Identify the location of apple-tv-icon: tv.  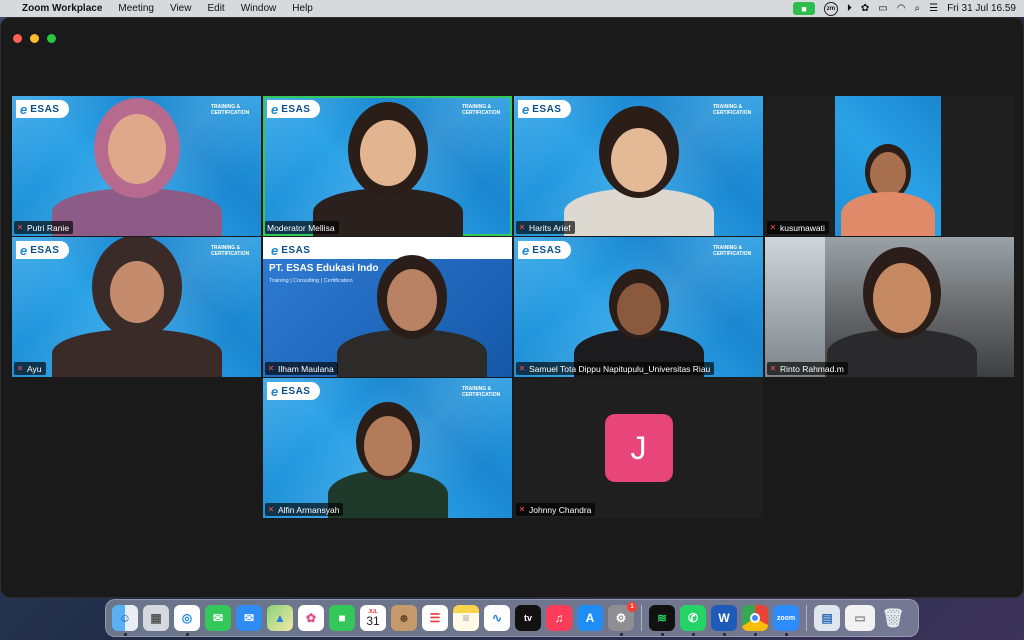
(528, 618).